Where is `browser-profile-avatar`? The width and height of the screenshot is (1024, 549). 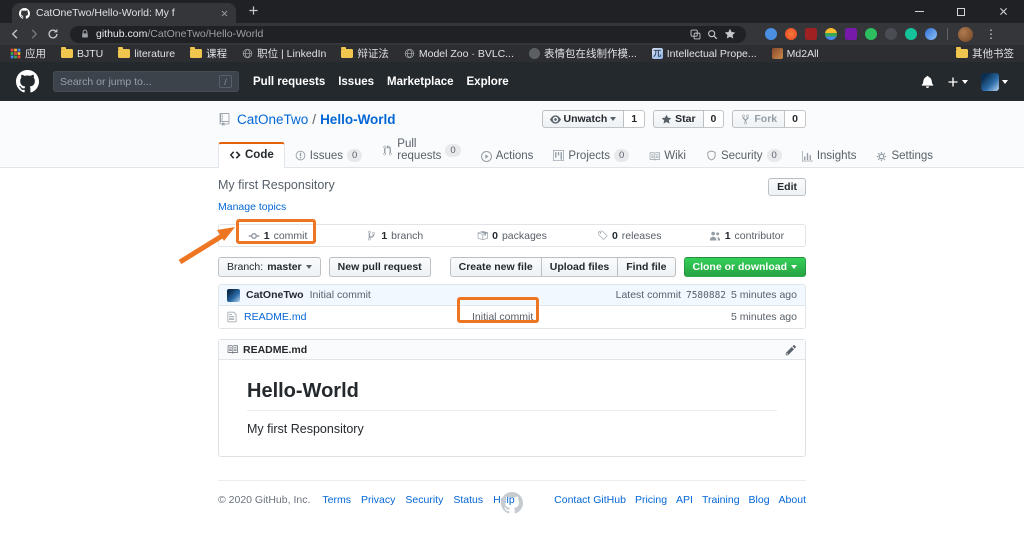 browser-profile-avatar is located at coordinates (965, 34).